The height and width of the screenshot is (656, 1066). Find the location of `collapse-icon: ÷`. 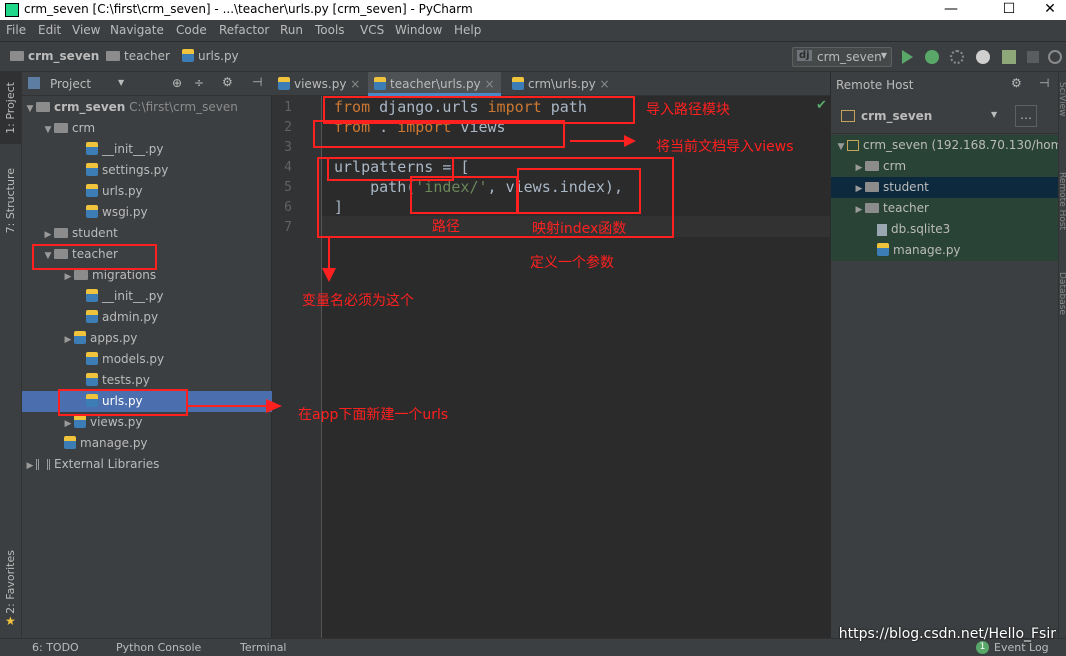

collapse-icon: ÷ is located at coordinates (199, 83).